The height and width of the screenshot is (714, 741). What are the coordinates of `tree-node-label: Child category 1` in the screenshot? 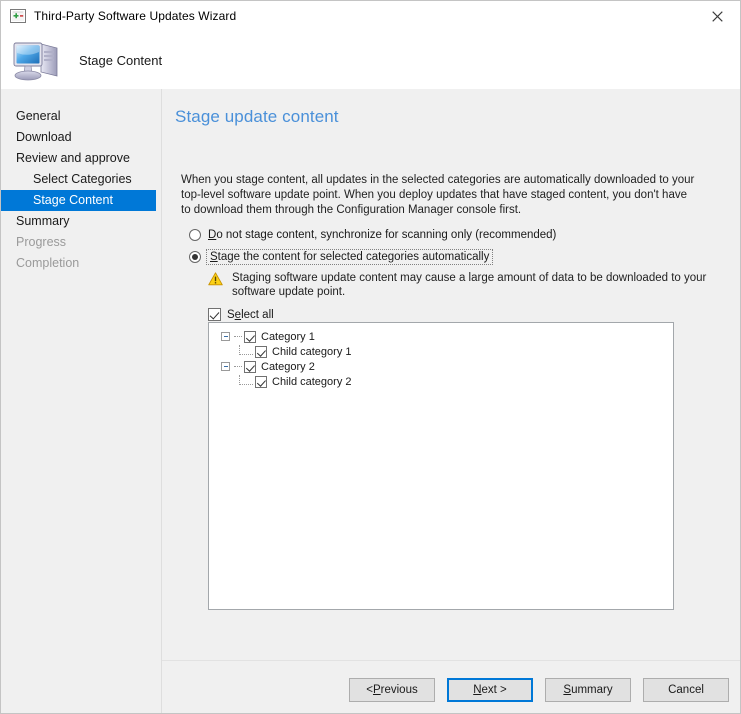 It's located at (312, 351).